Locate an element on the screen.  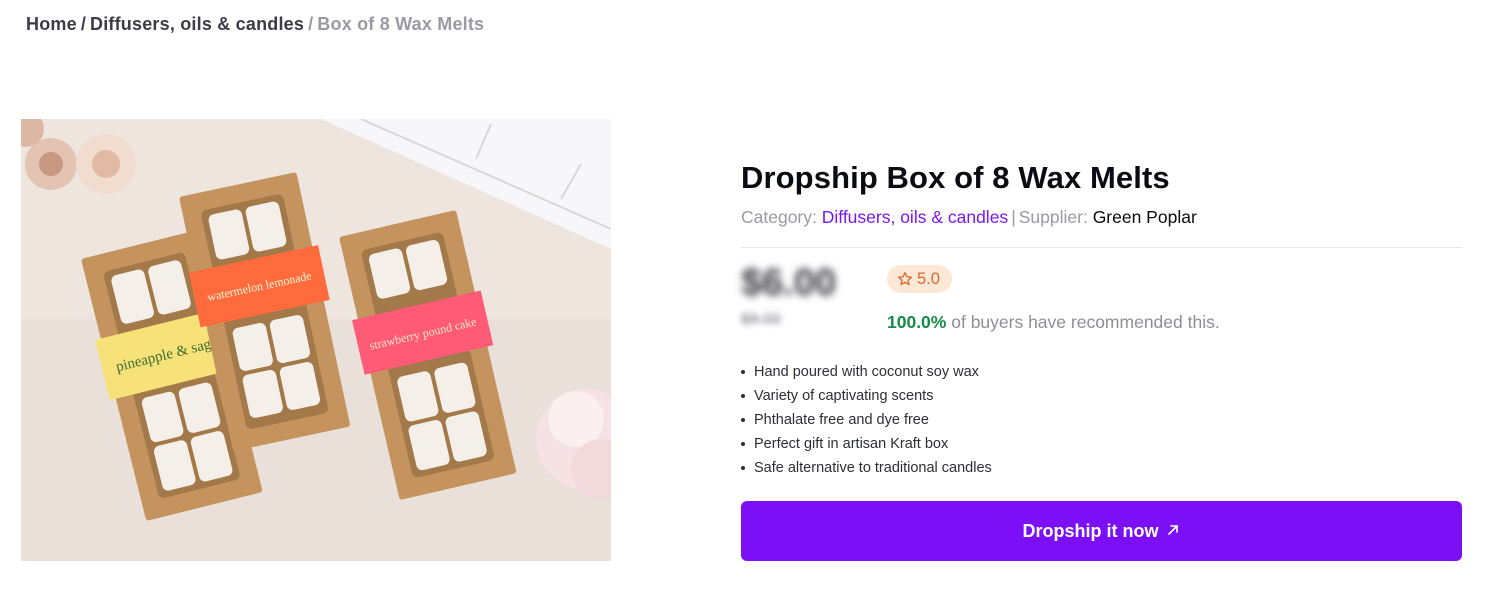
recommend-percentage: 100.0% is located at coordinates (917, 322).